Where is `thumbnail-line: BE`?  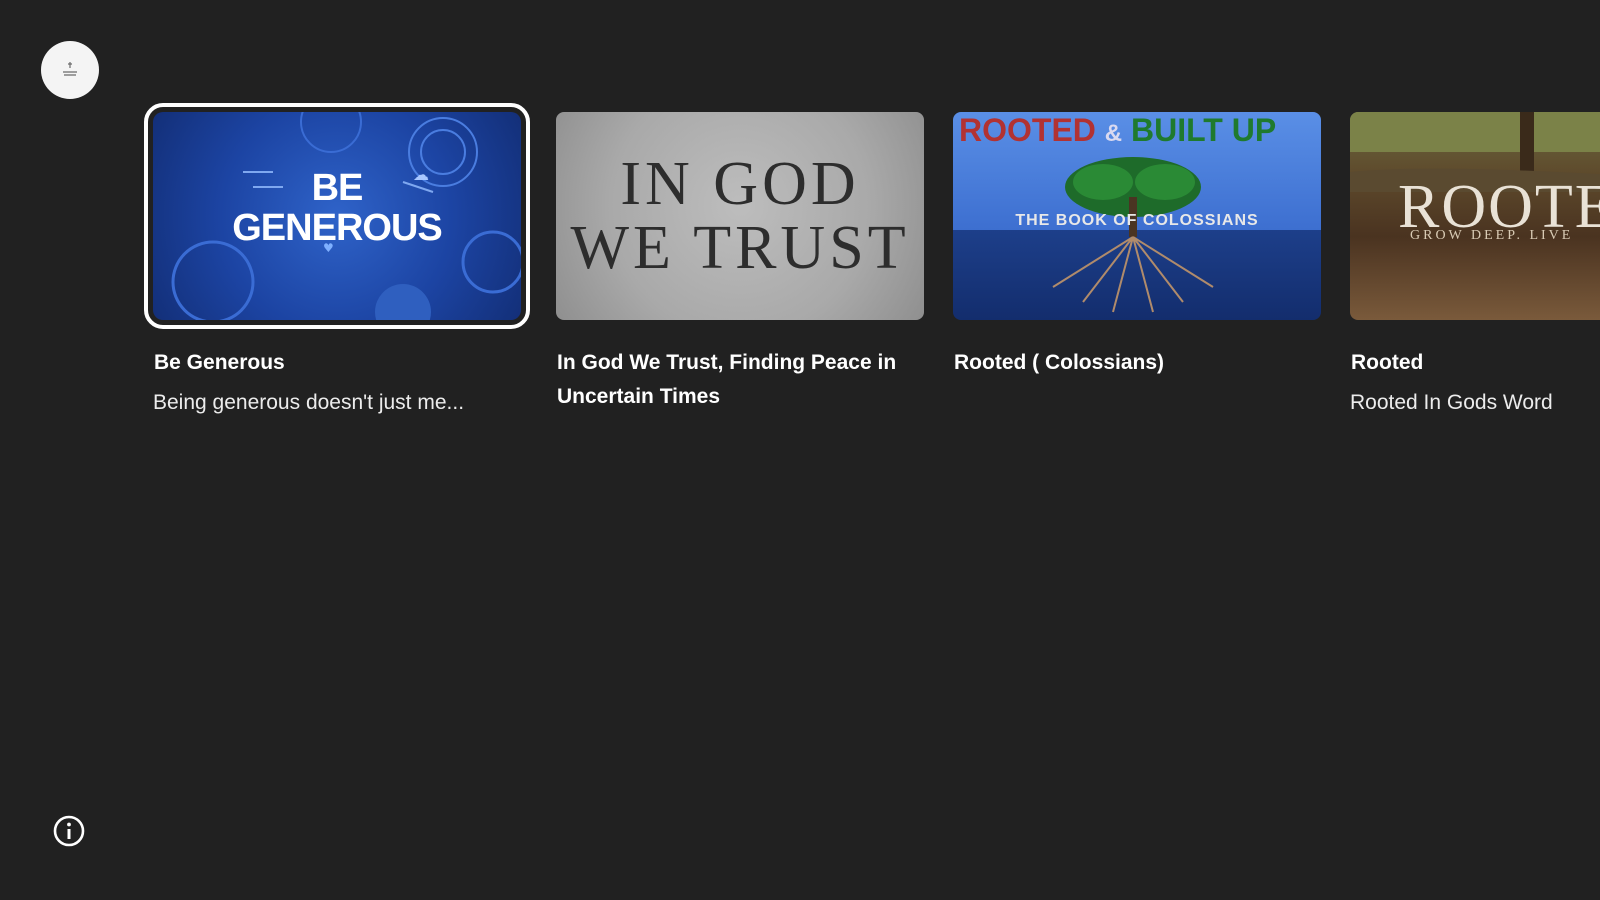 thumbnail-line: BE is located at coordinates (337, 188).